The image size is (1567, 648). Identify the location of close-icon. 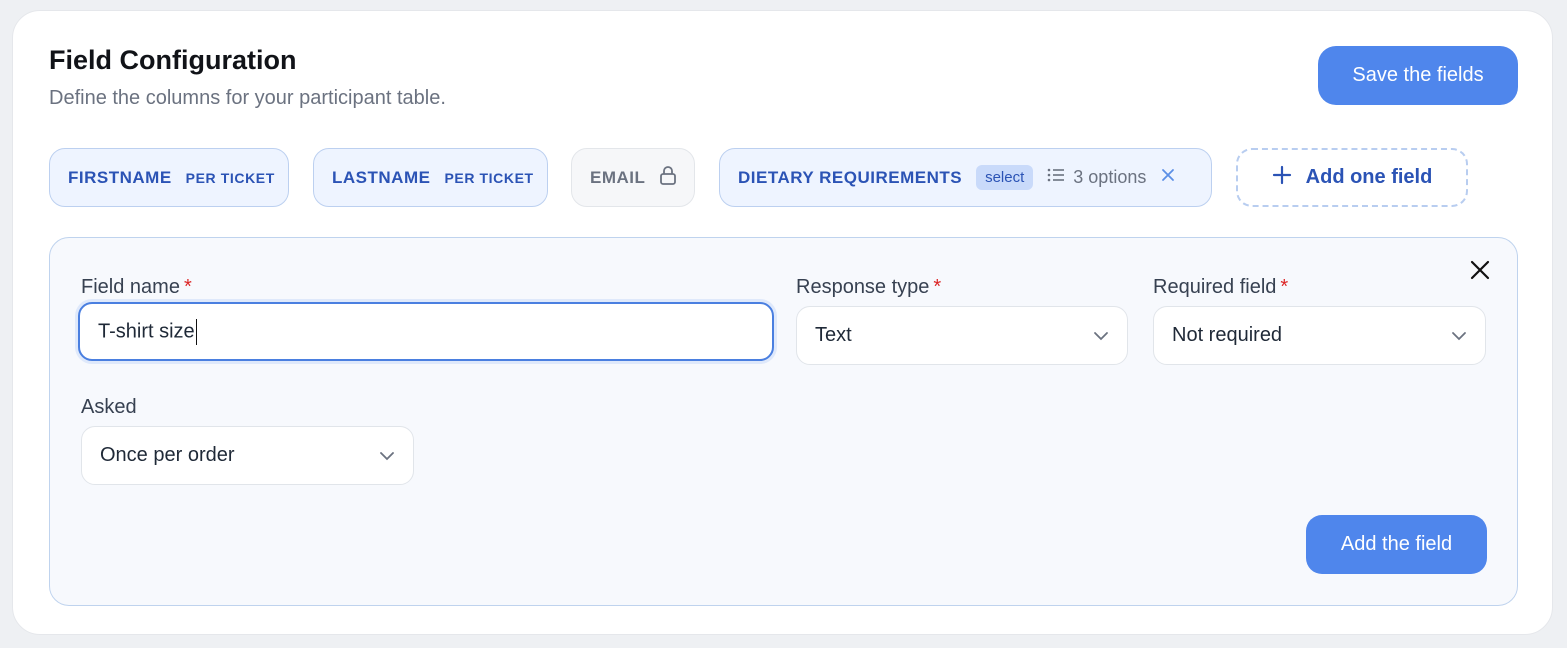
(1480, 270).